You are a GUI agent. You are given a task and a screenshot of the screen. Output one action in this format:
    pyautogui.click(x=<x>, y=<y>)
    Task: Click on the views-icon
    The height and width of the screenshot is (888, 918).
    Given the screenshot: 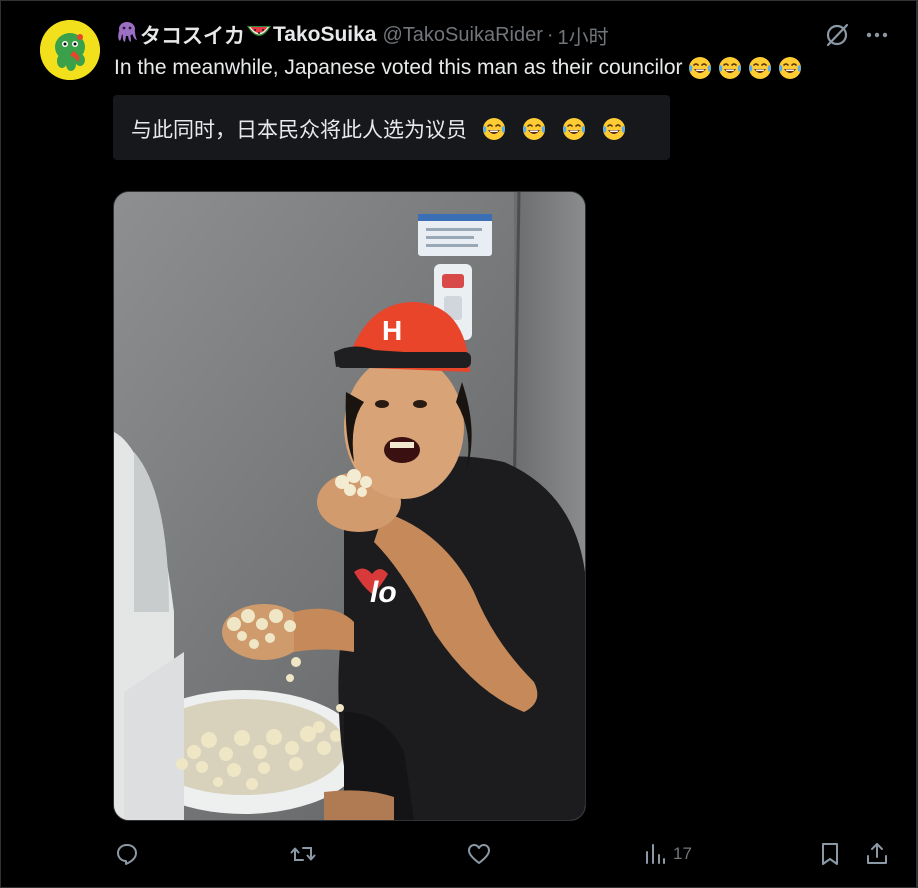 What is the action you would take?
    pyautogui.click(x=655, y=854)
    